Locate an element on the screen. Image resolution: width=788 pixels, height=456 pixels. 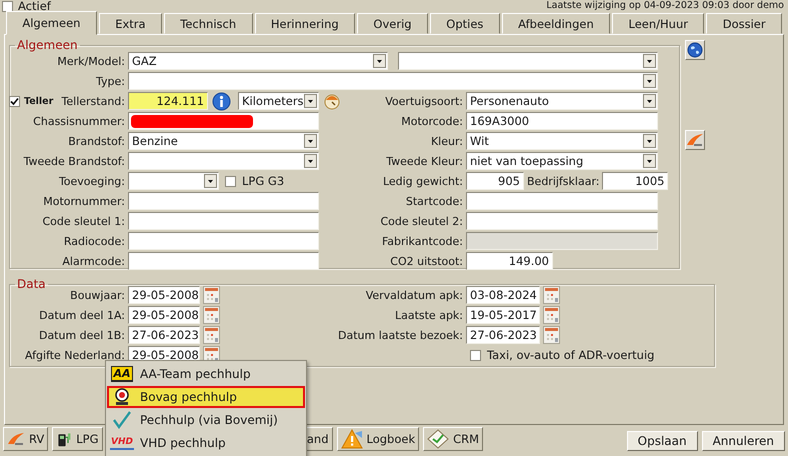
menu-item: VHD VHD pechhulp is located at coordinates (206, 443).